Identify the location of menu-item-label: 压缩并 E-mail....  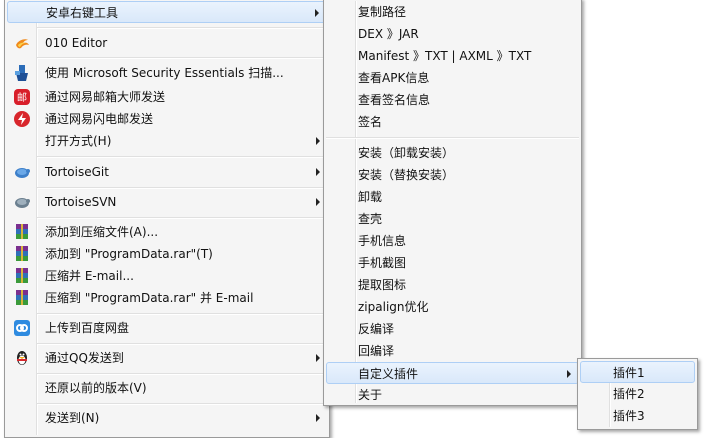
(89, 276).